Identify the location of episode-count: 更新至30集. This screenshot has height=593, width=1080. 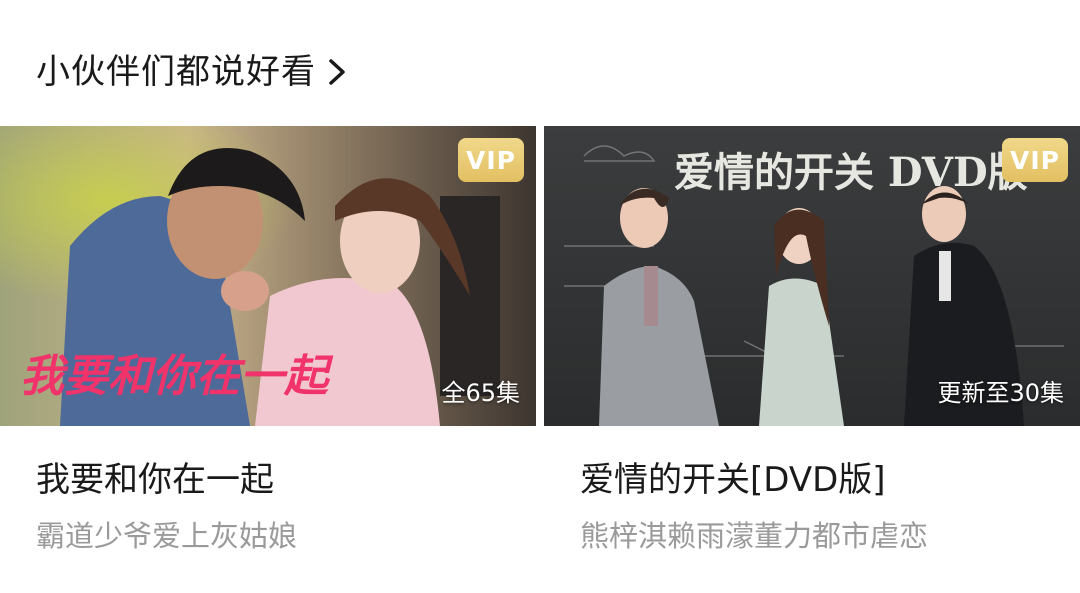
(1000, 393).